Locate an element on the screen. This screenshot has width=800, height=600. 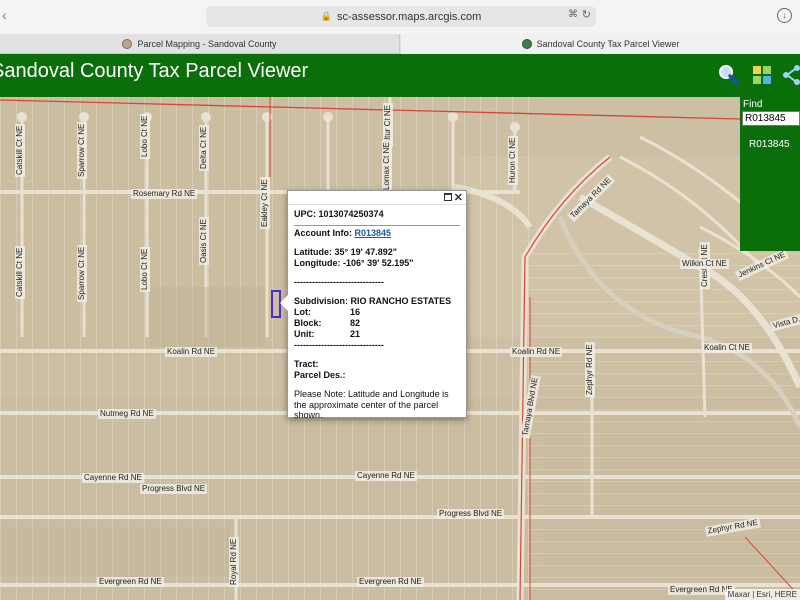
road-label: Oasis Ct NE is located at coordinates (204, 240).